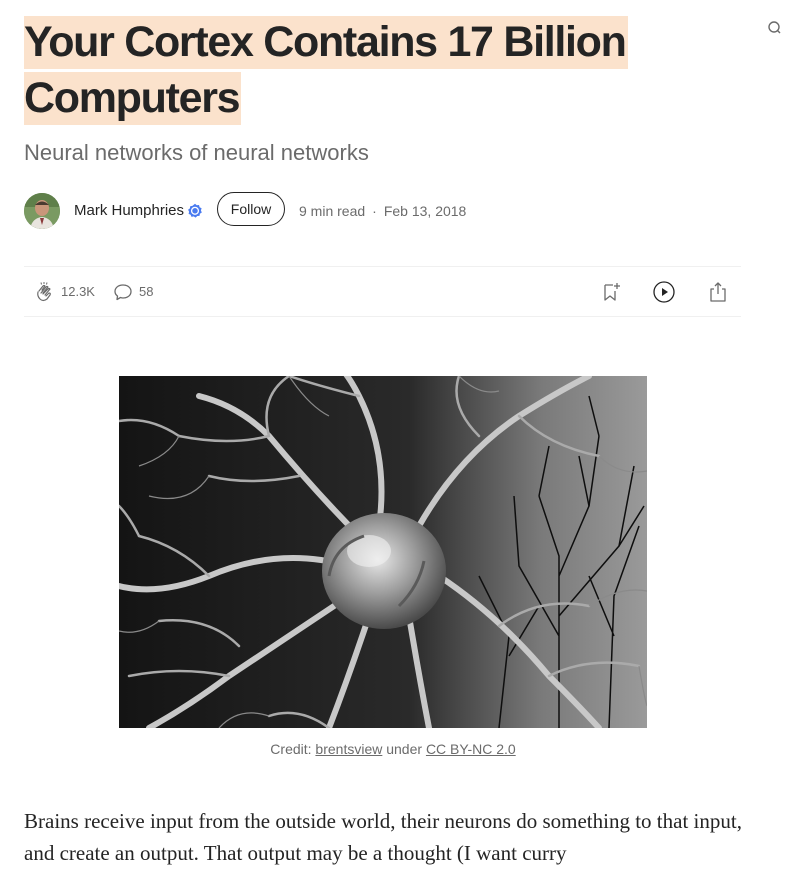 Image resolution: width=786 pixels, height=871 pixels. What do you see at coordinates (78, 291) in the screenshot?
I see `clap-count: 12.3K` at bounding box center [78, 291].